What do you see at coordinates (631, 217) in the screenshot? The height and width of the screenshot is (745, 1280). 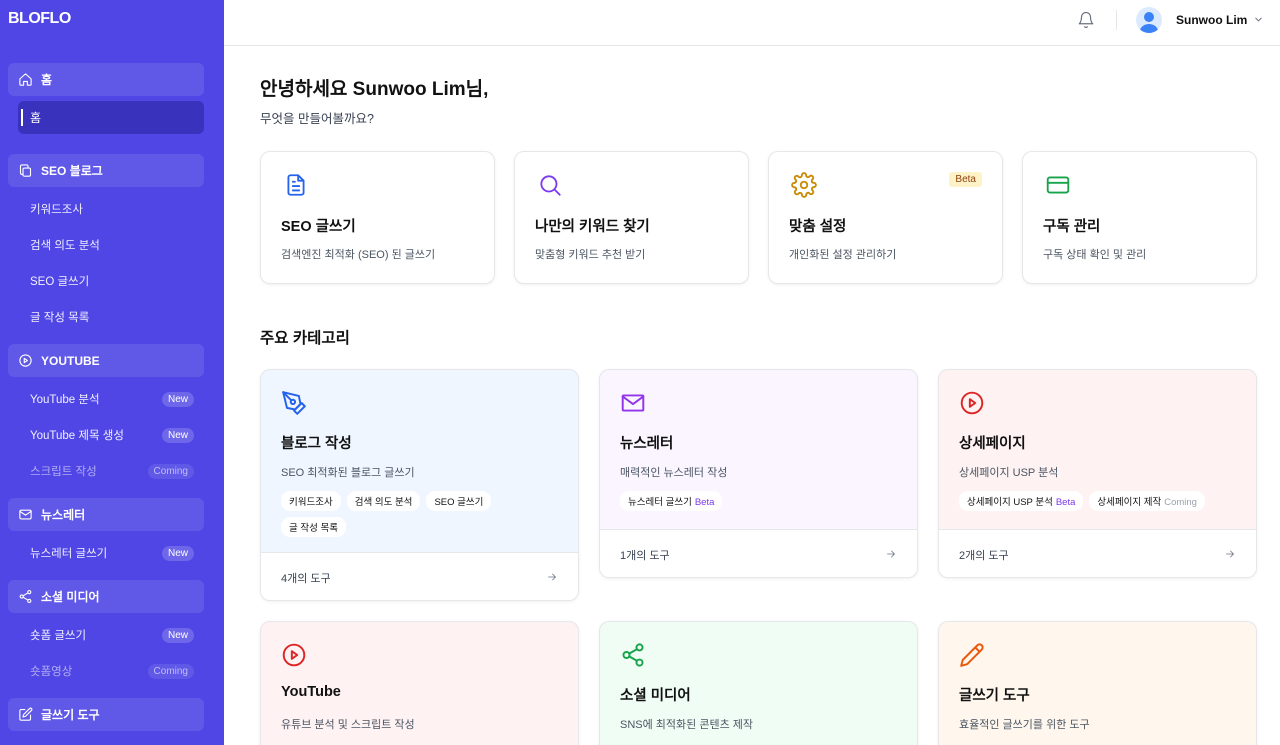 I see `quick-card-keyword-finder: 나만의 키워드 찾기 맞춤형 키워드 추천 받기` at bounding box center [631, 217].